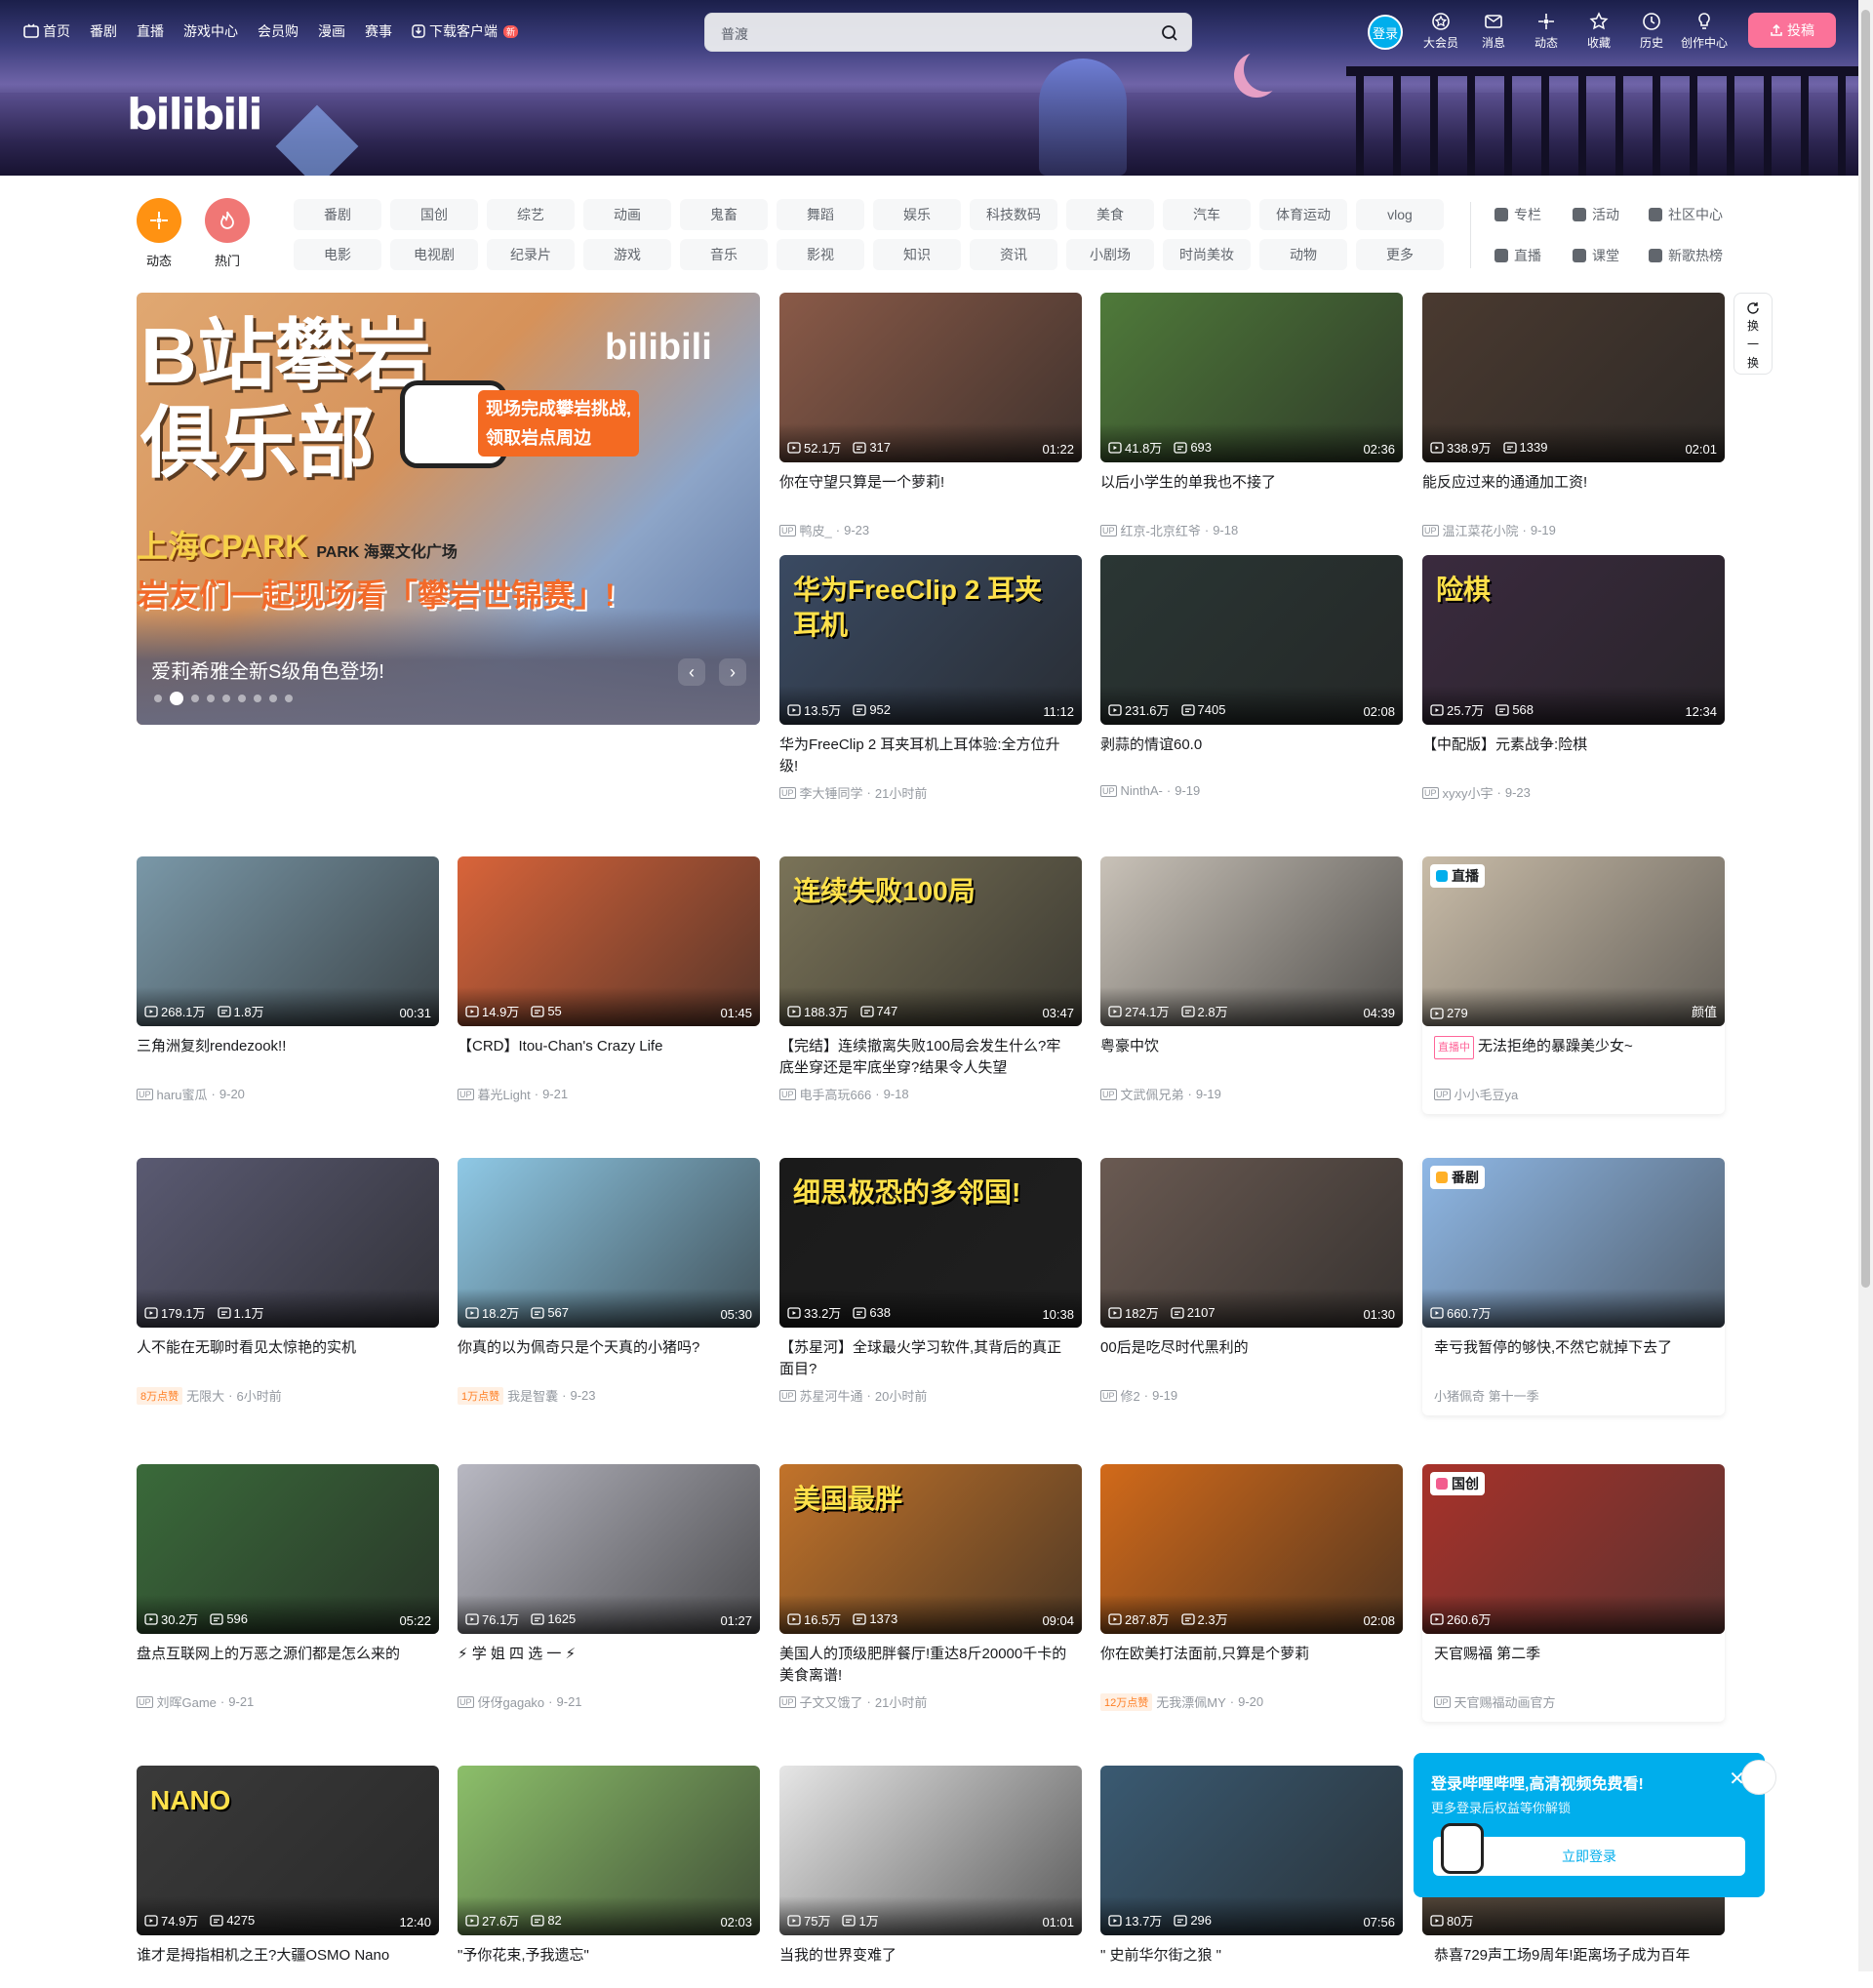 This screenshot has width=1873, height=1988. Describe the element at coordinates (1251, 1877) in the screenshot. I see `video-card: 13.7万 296 07:56 " 史前华尔街之狼 "` at that location.